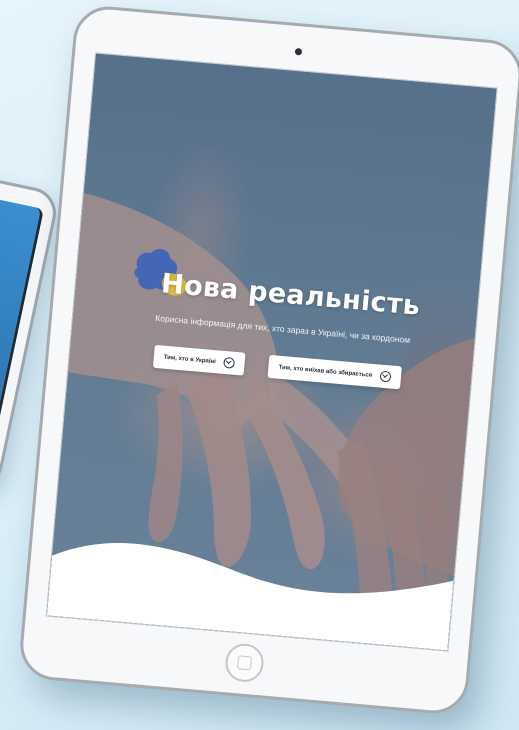 The image size is (519, 730). I want to click on home-button, so click(244, 663).